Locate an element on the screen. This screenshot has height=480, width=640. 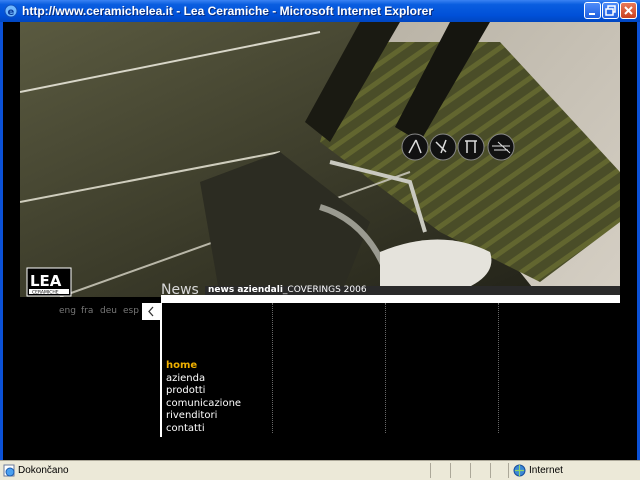
svg-text: CERAMICHE is located at coordinates (45, 293).